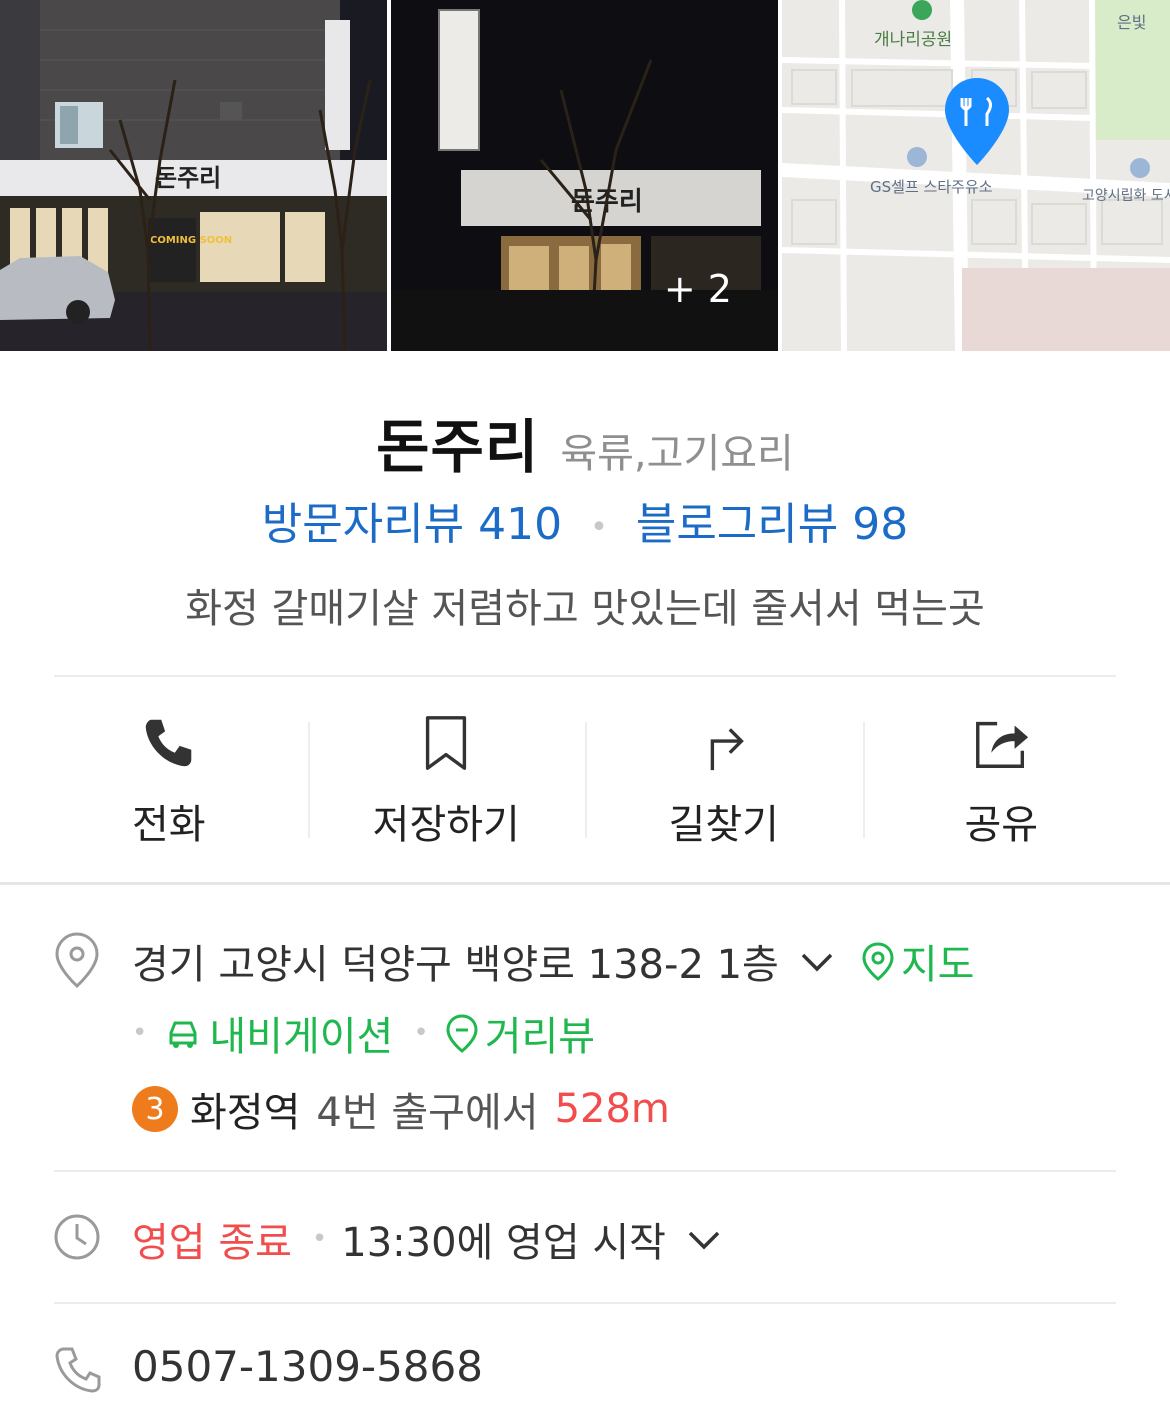  What do you see at coordinates (301, 1037) in the screenshot?
I see `navigation-link-label: 내비게이션` at bounding box center [301, 1037].